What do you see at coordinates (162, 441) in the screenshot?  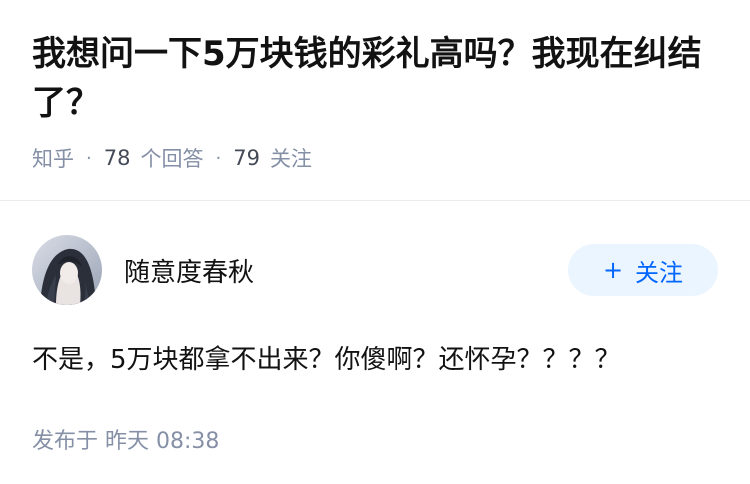 I see `post-time-value: 昨天 08:38` at bounding box center [162, 441].